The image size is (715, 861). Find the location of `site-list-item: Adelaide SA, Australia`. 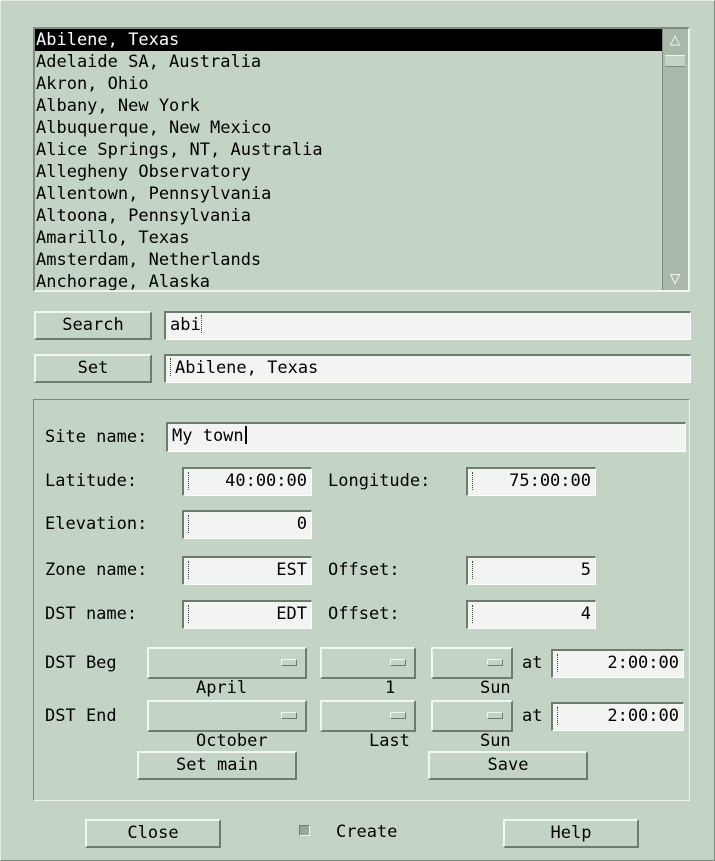

site-list-item: Adelaide SA, Australia is located at coordinates (349, 62).